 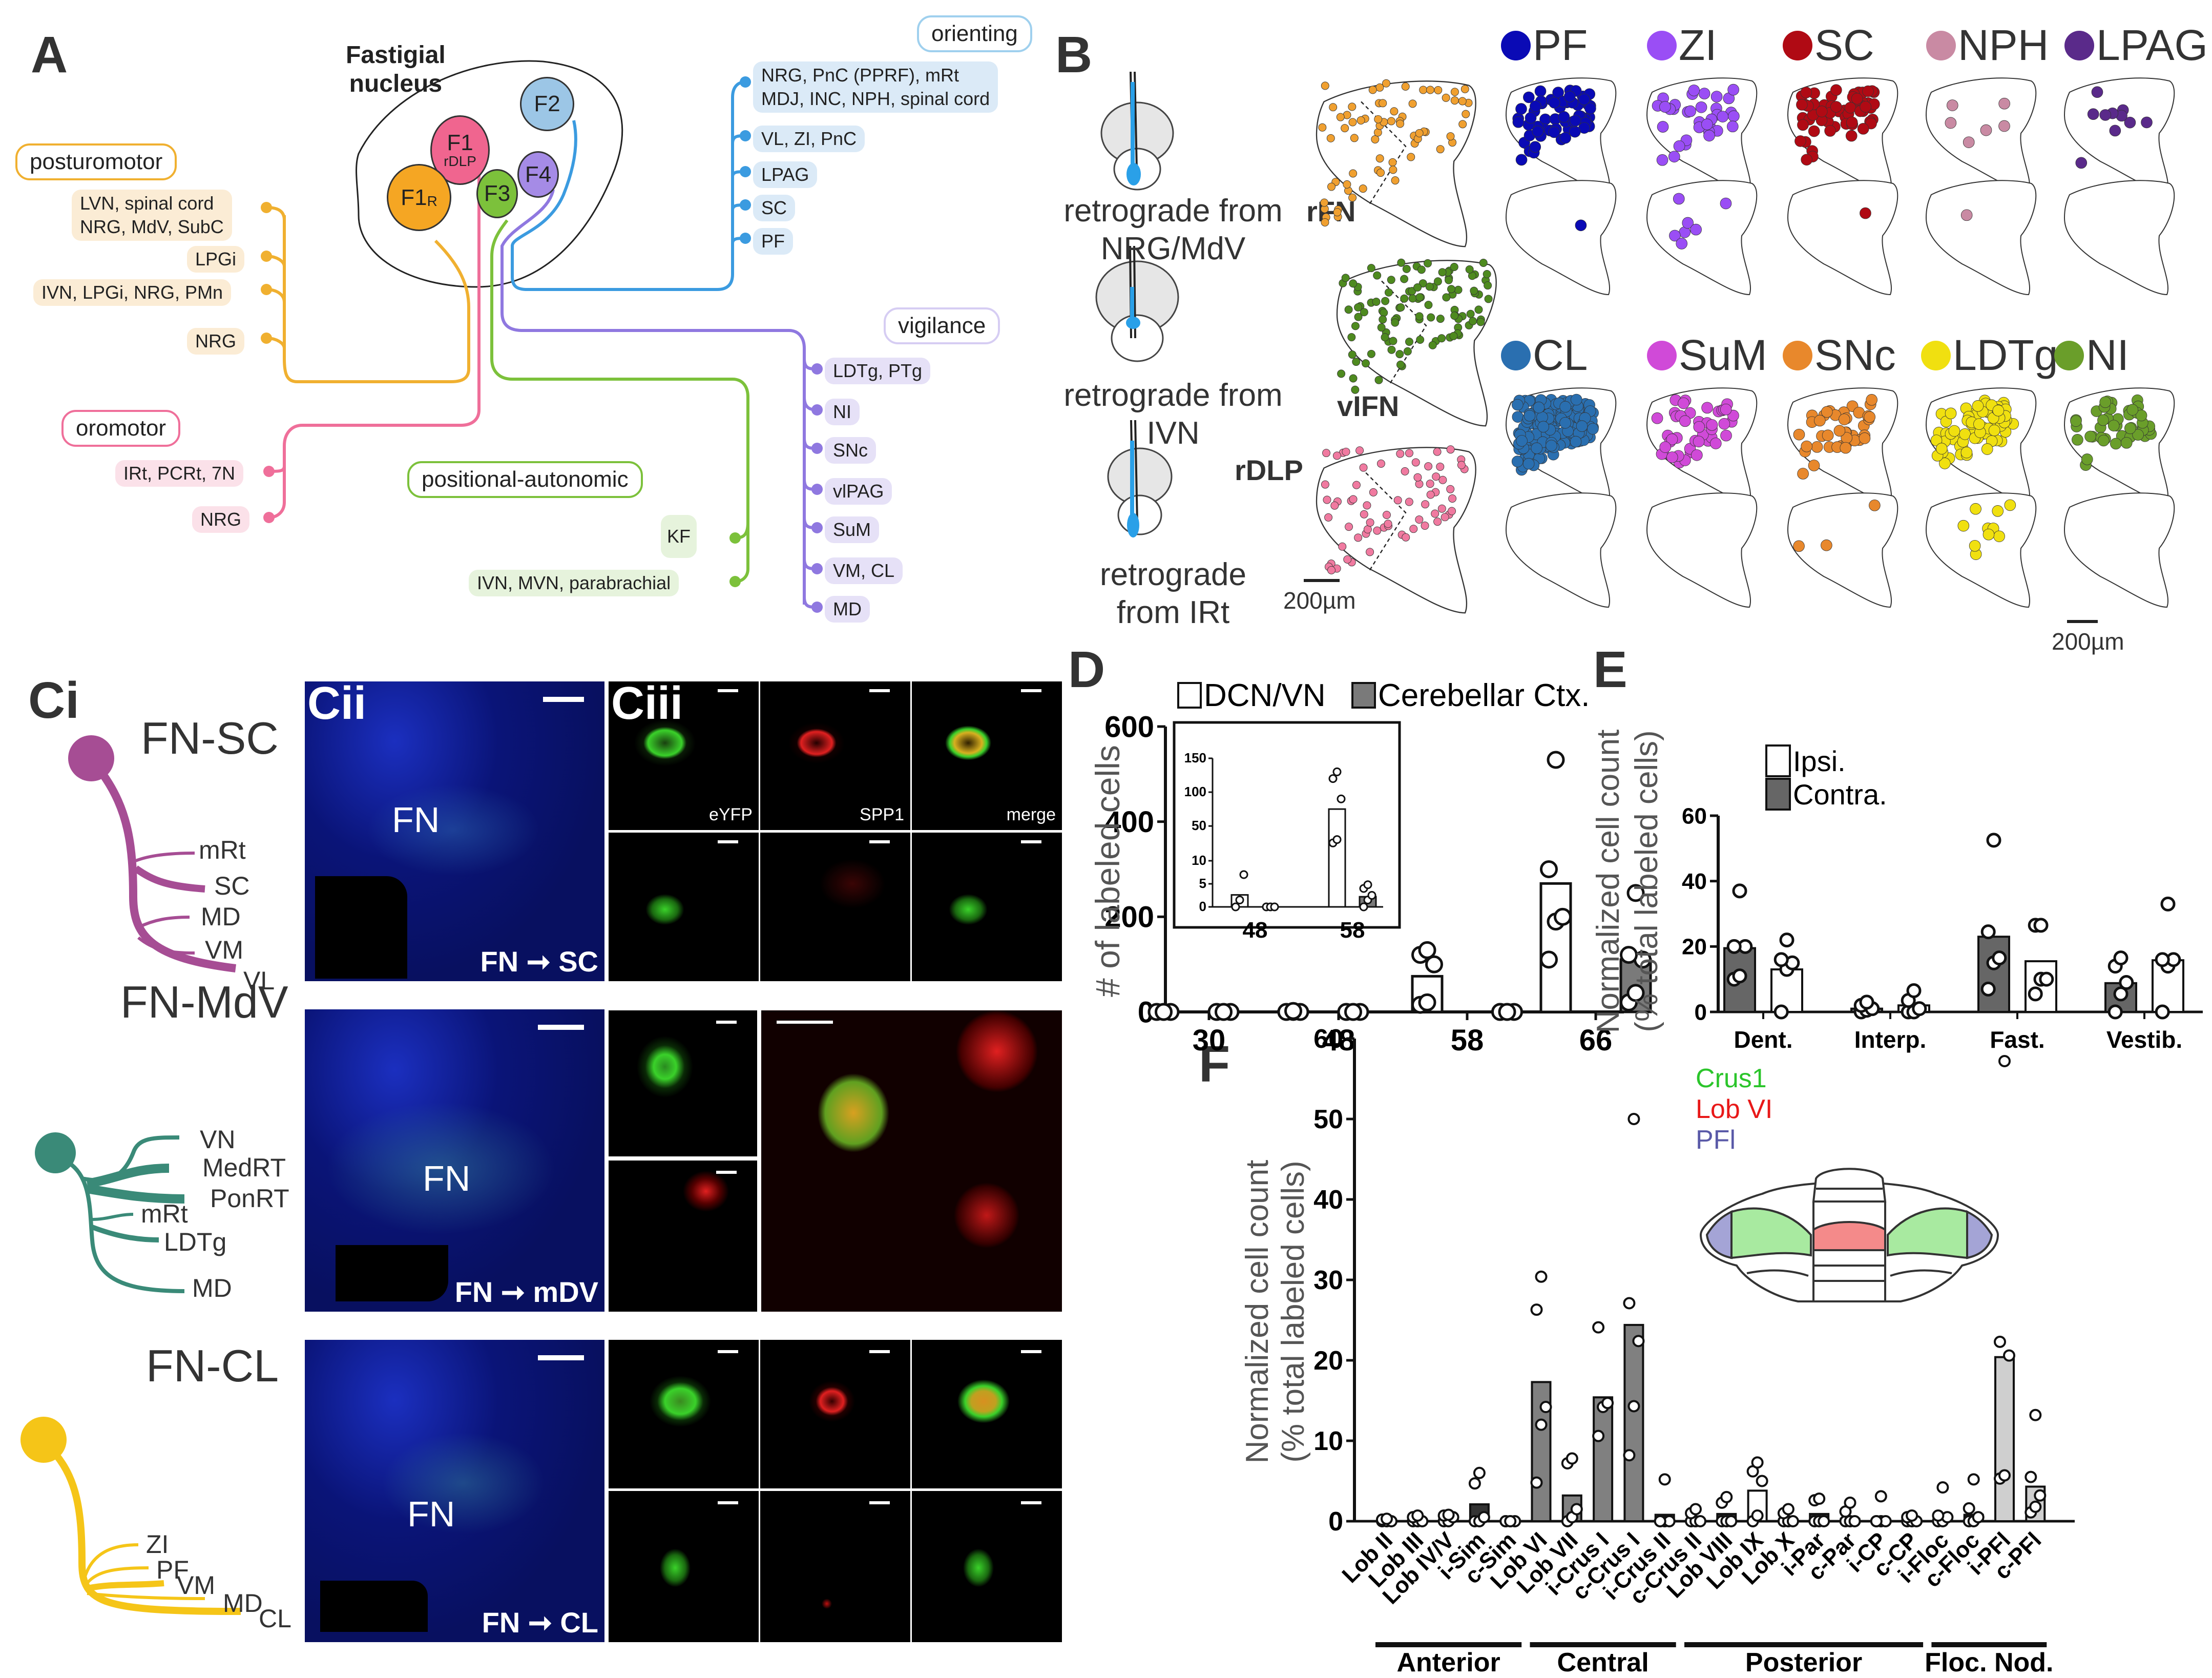 I want to click on chart-e-legend-label: Contra., so click(x=1840, y=794).